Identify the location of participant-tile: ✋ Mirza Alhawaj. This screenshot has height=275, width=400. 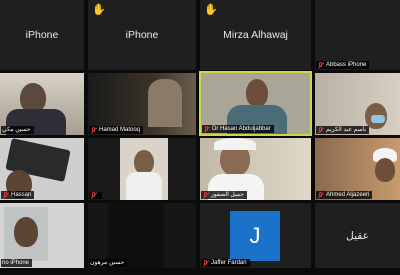
(255, 35).